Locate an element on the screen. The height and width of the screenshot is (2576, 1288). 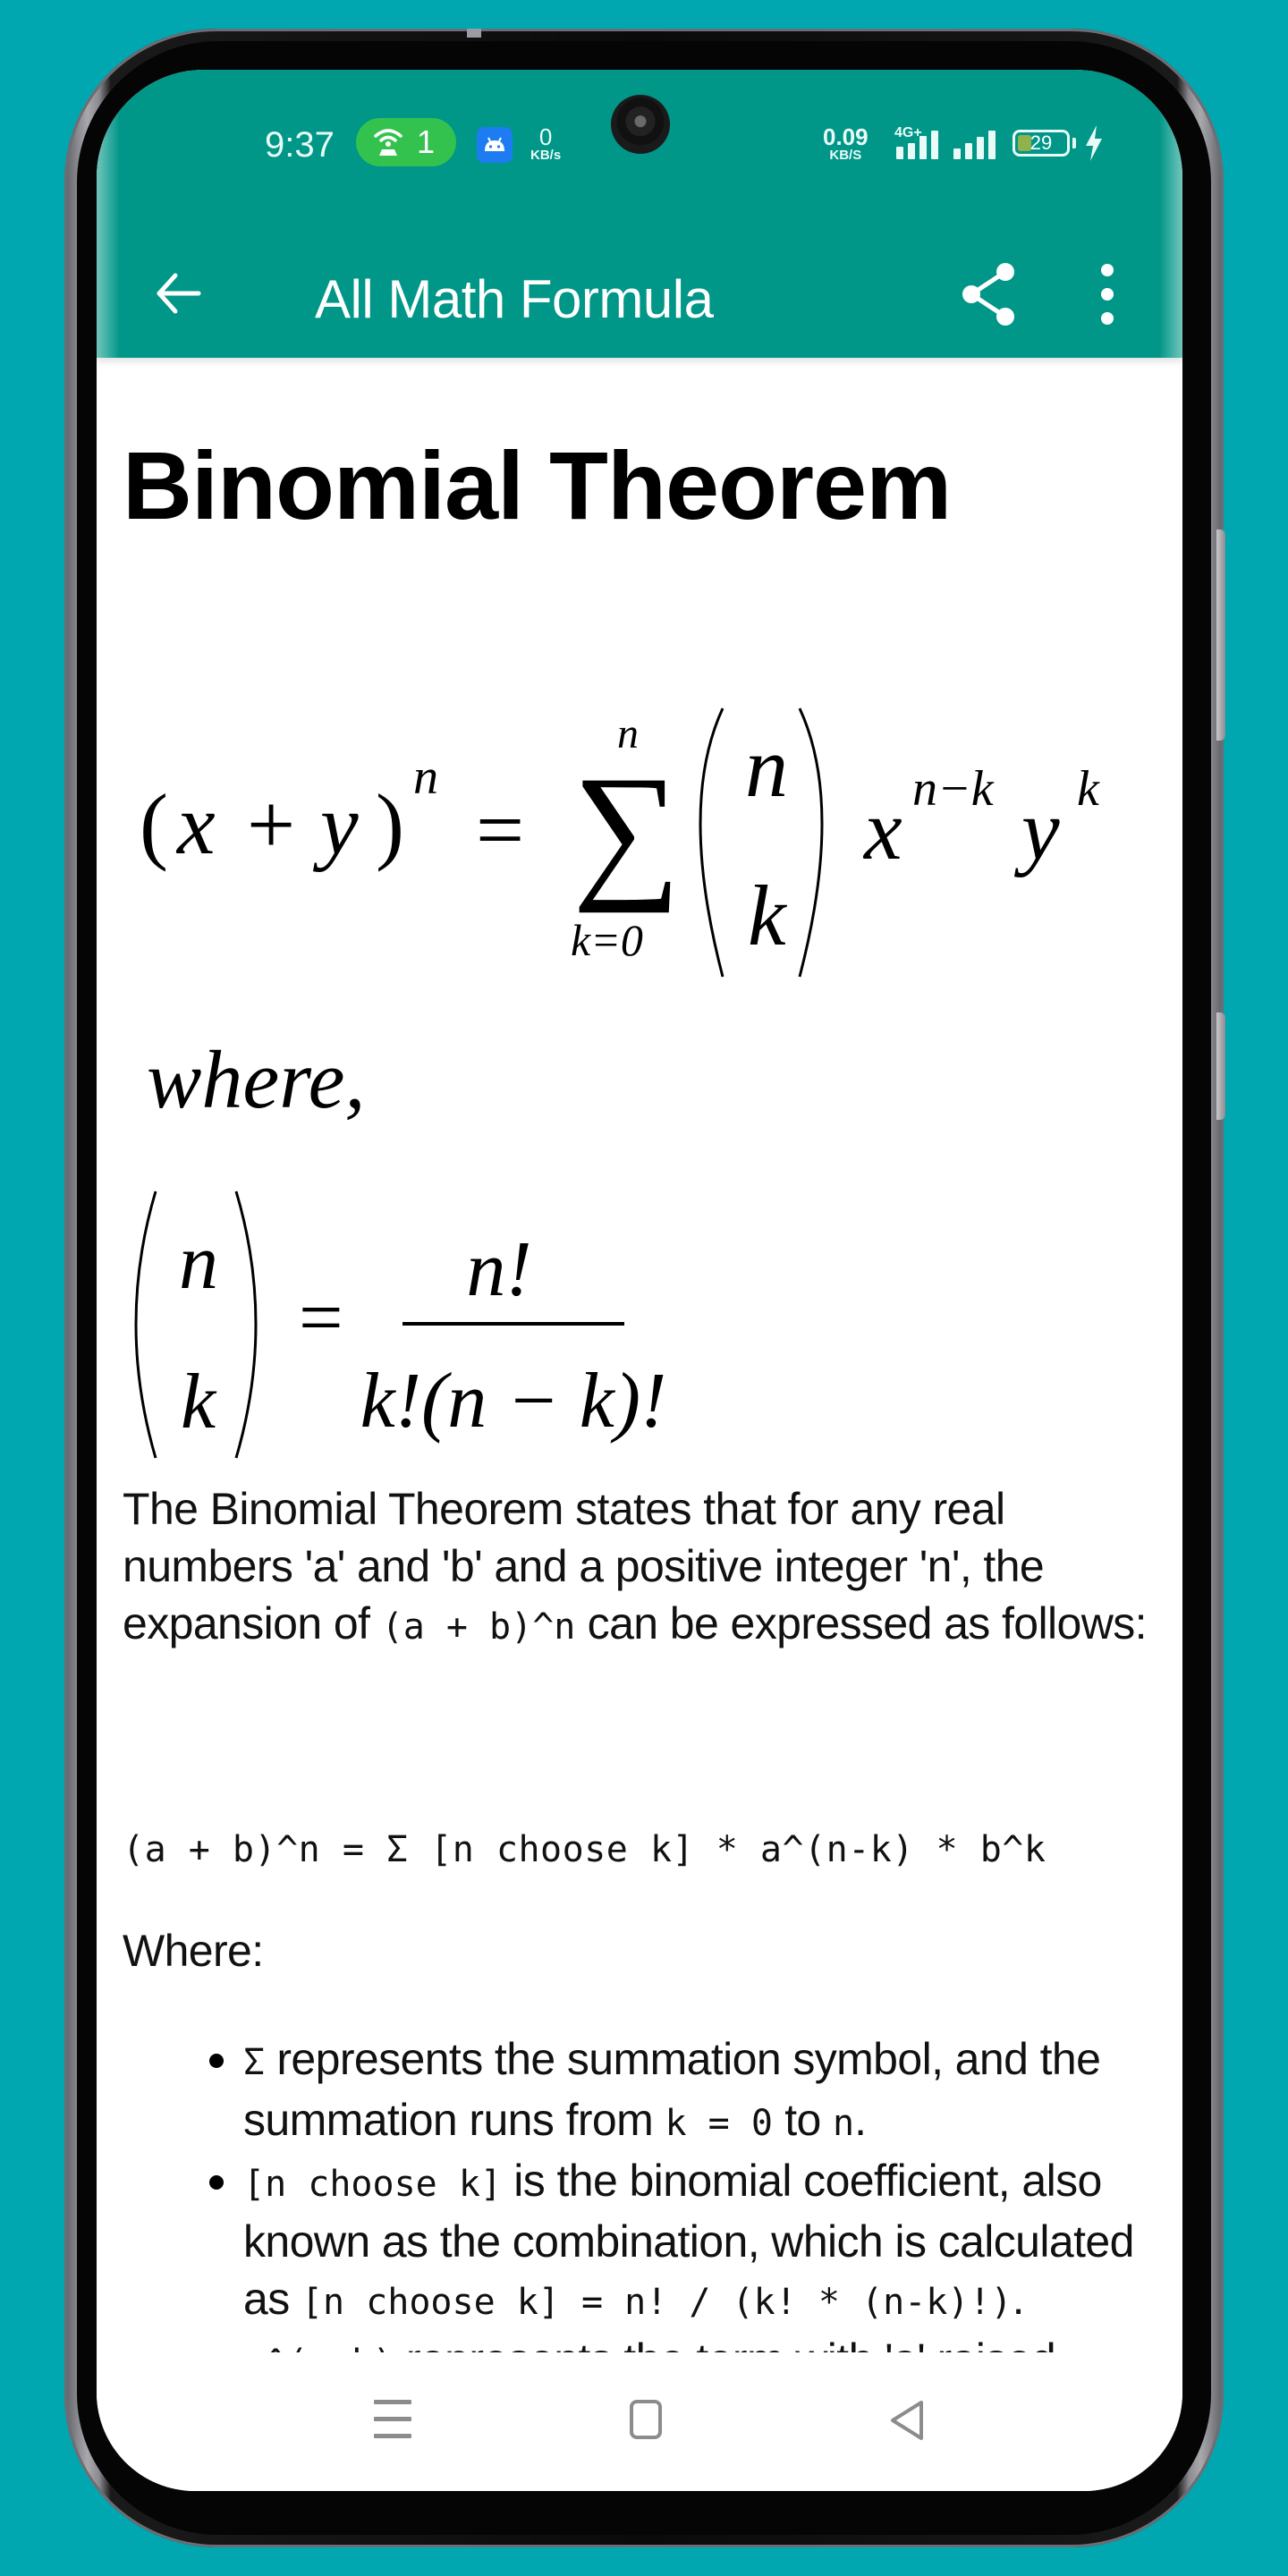
coef-binom-bottom: k is located at coordinates (199, 1402).